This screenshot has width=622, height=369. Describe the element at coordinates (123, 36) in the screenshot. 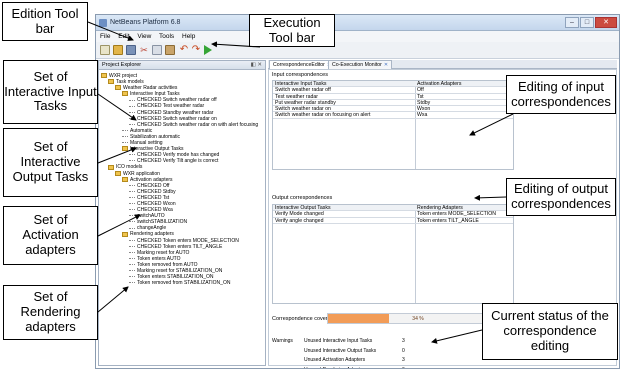

I see `menu-edit: Edit` at that location.